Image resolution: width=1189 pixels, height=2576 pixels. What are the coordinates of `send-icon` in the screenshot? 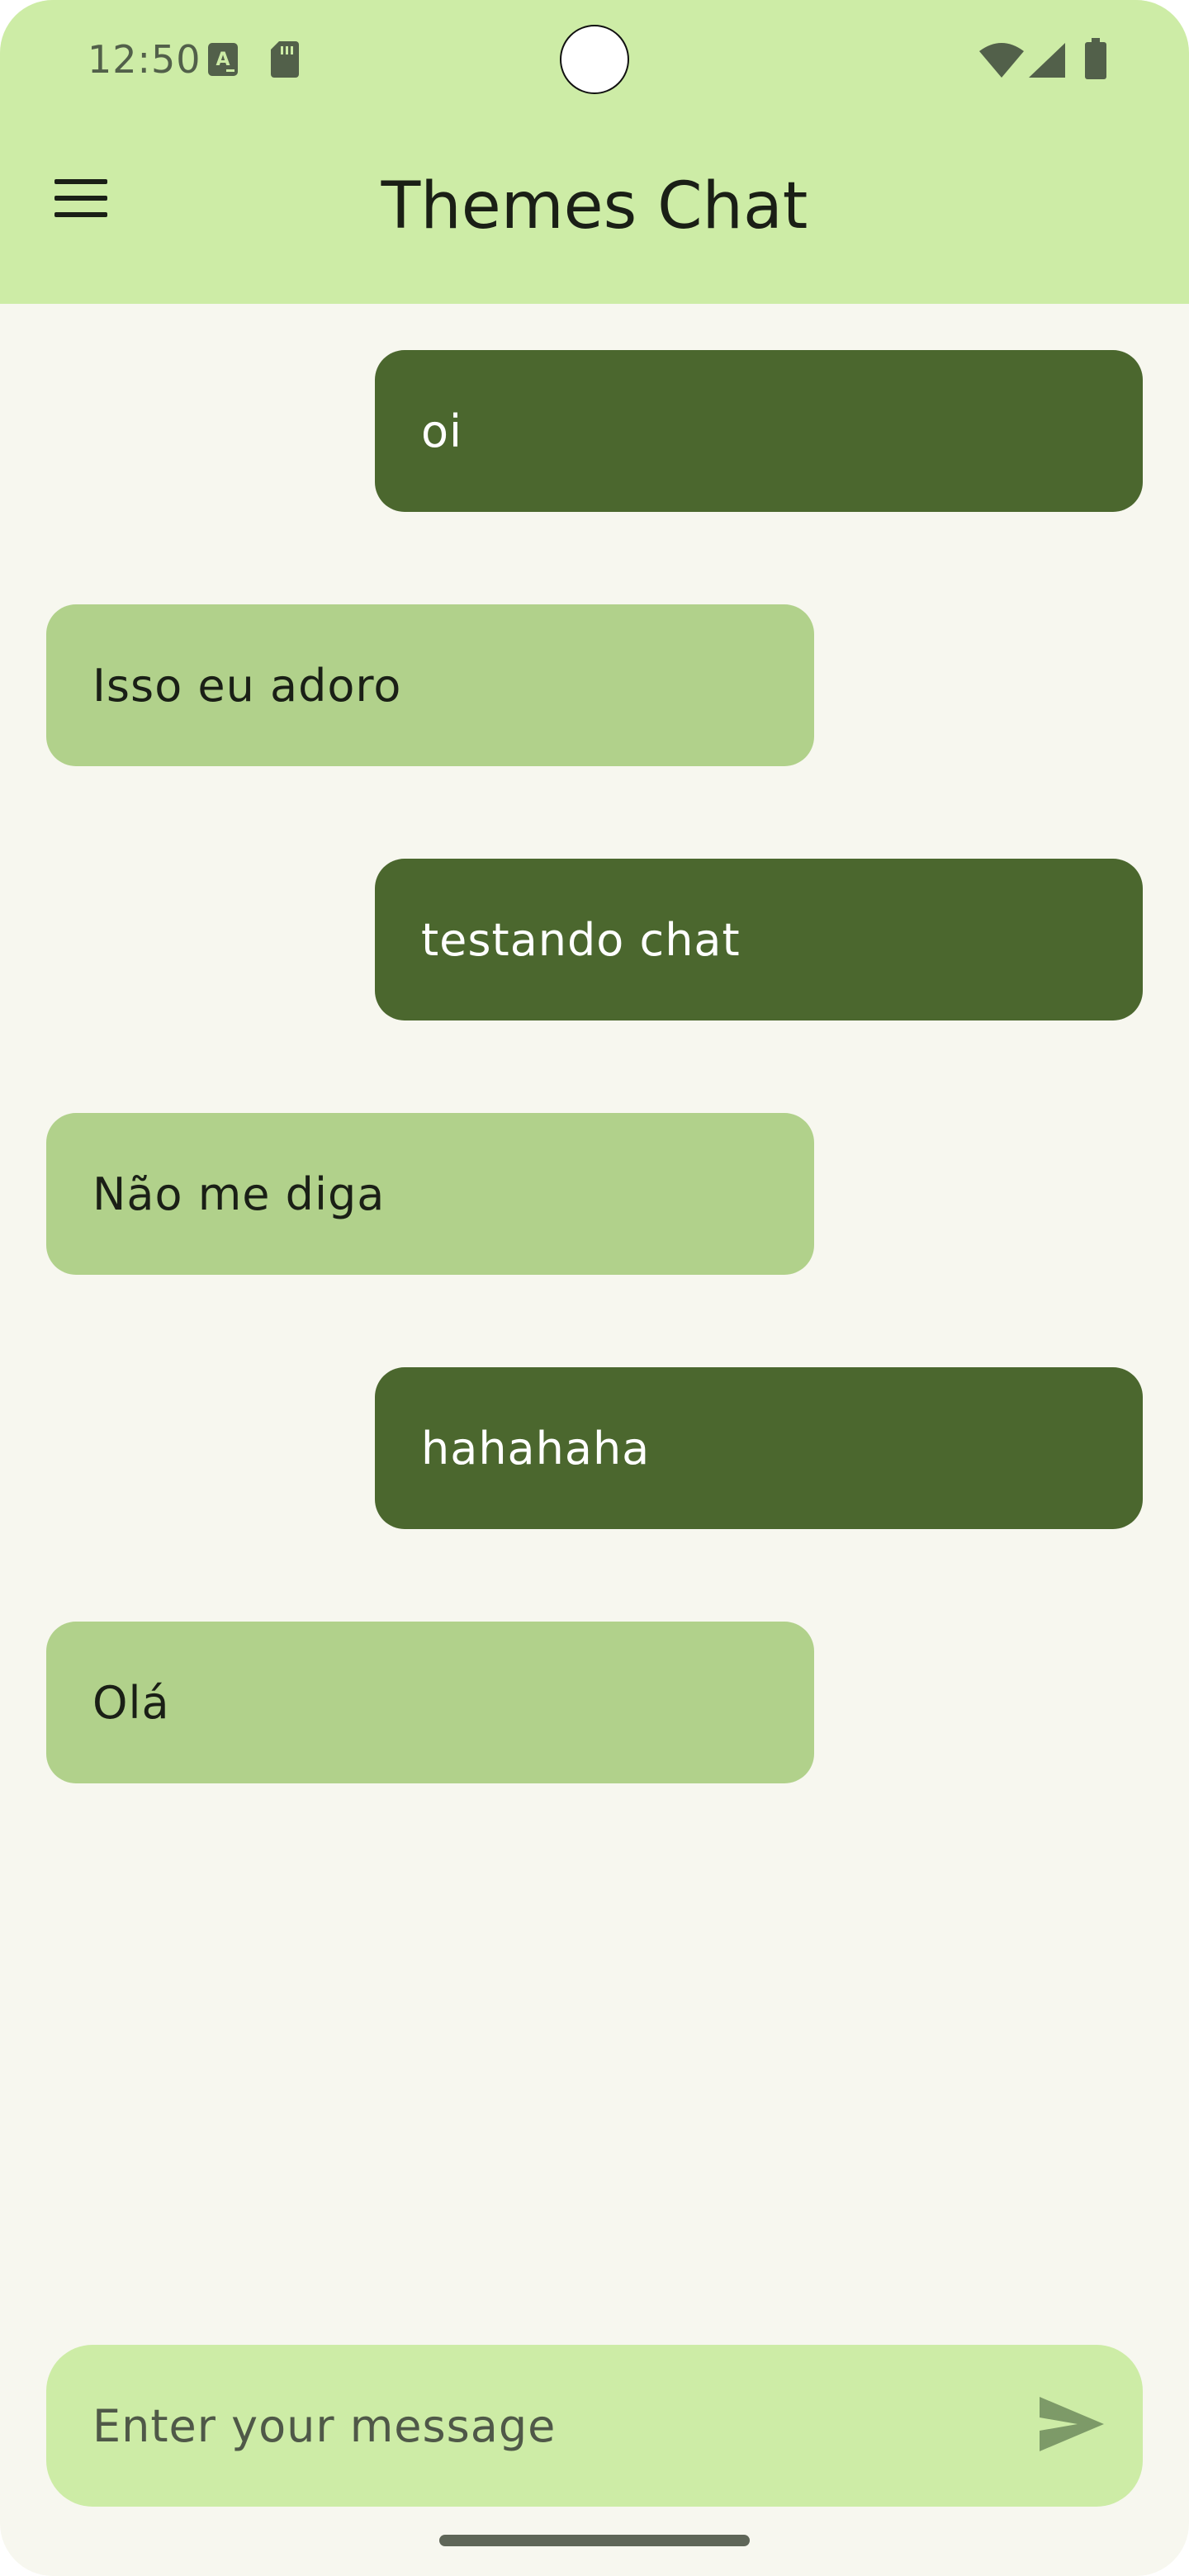 It's located at (1072, 2426).